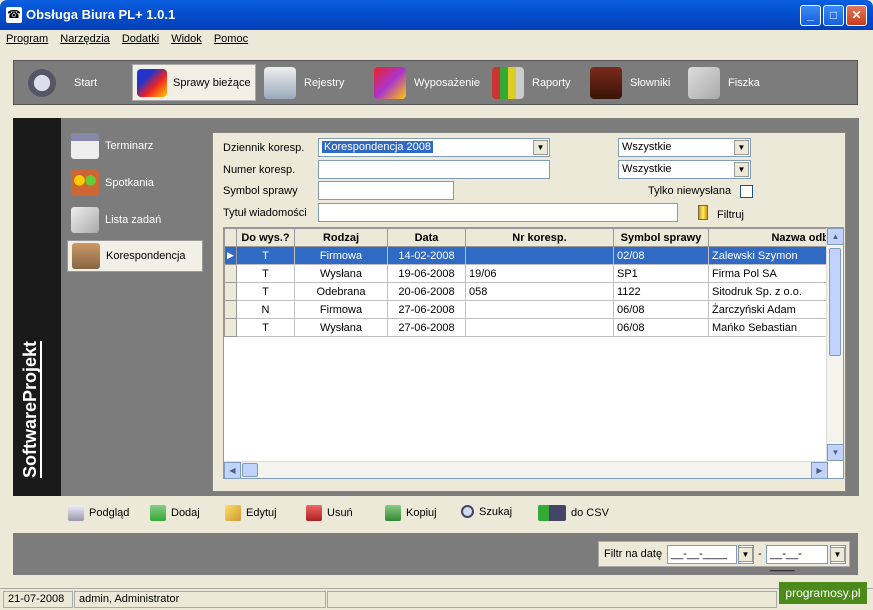  What do you see at coordinates (341, 291) in the screenshot?
I see `cell-rodzaj: Odebrana` at bounding box center [341, 291].